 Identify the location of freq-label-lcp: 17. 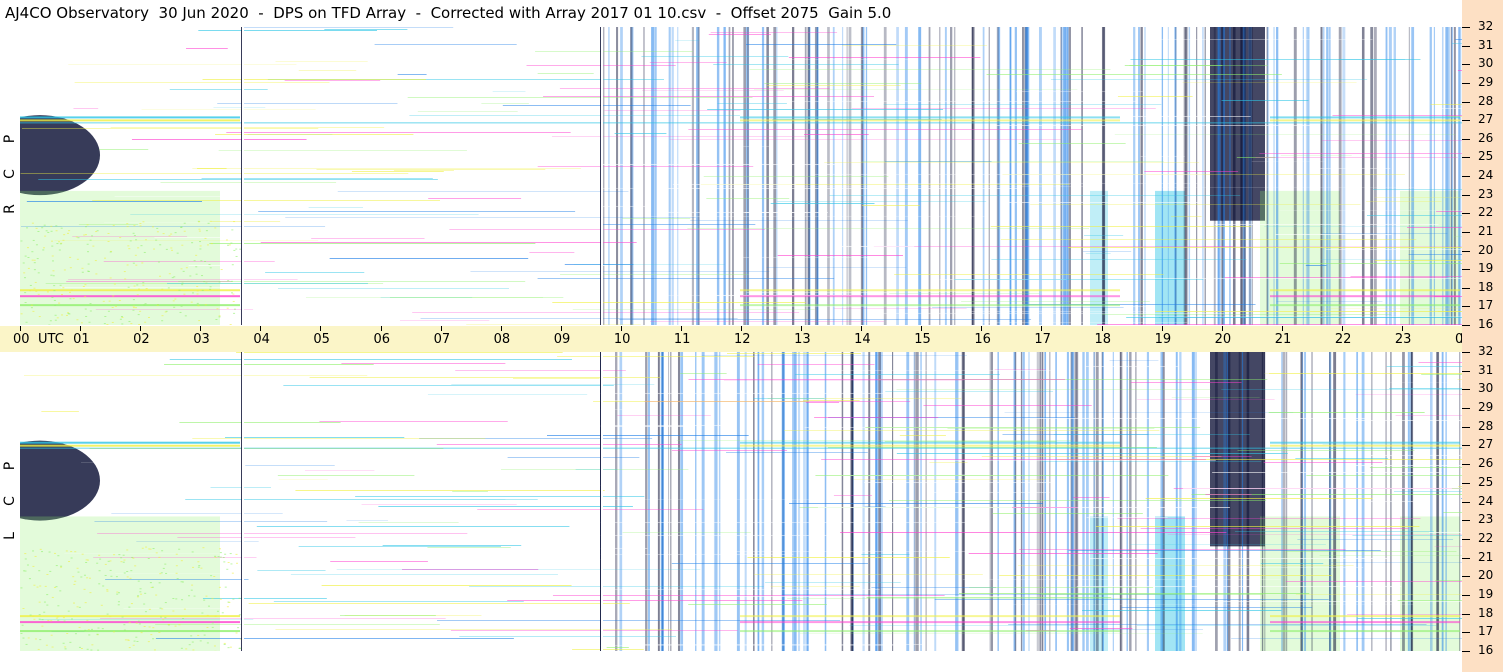
(1486, 631).